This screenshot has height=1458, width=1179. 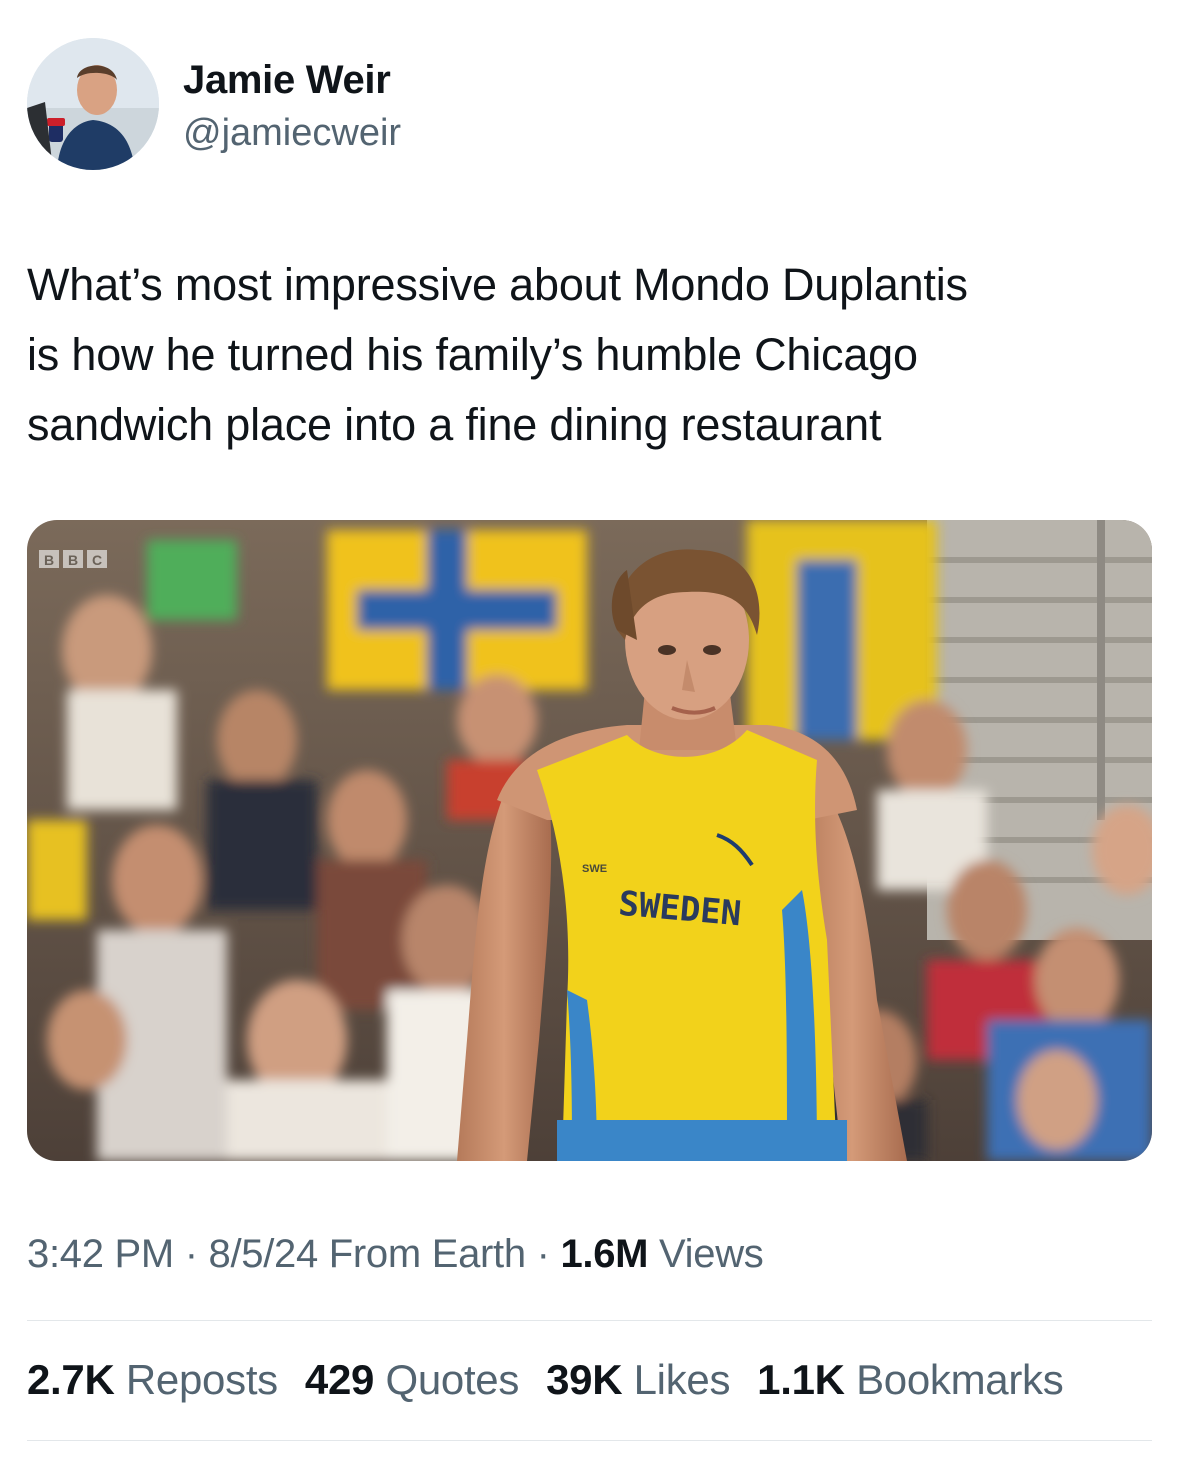 I want to click on tweet-meta: 3:42 PM · 8/5/24 From Earth · 1.6M Views, so click(x=395, y=1254).